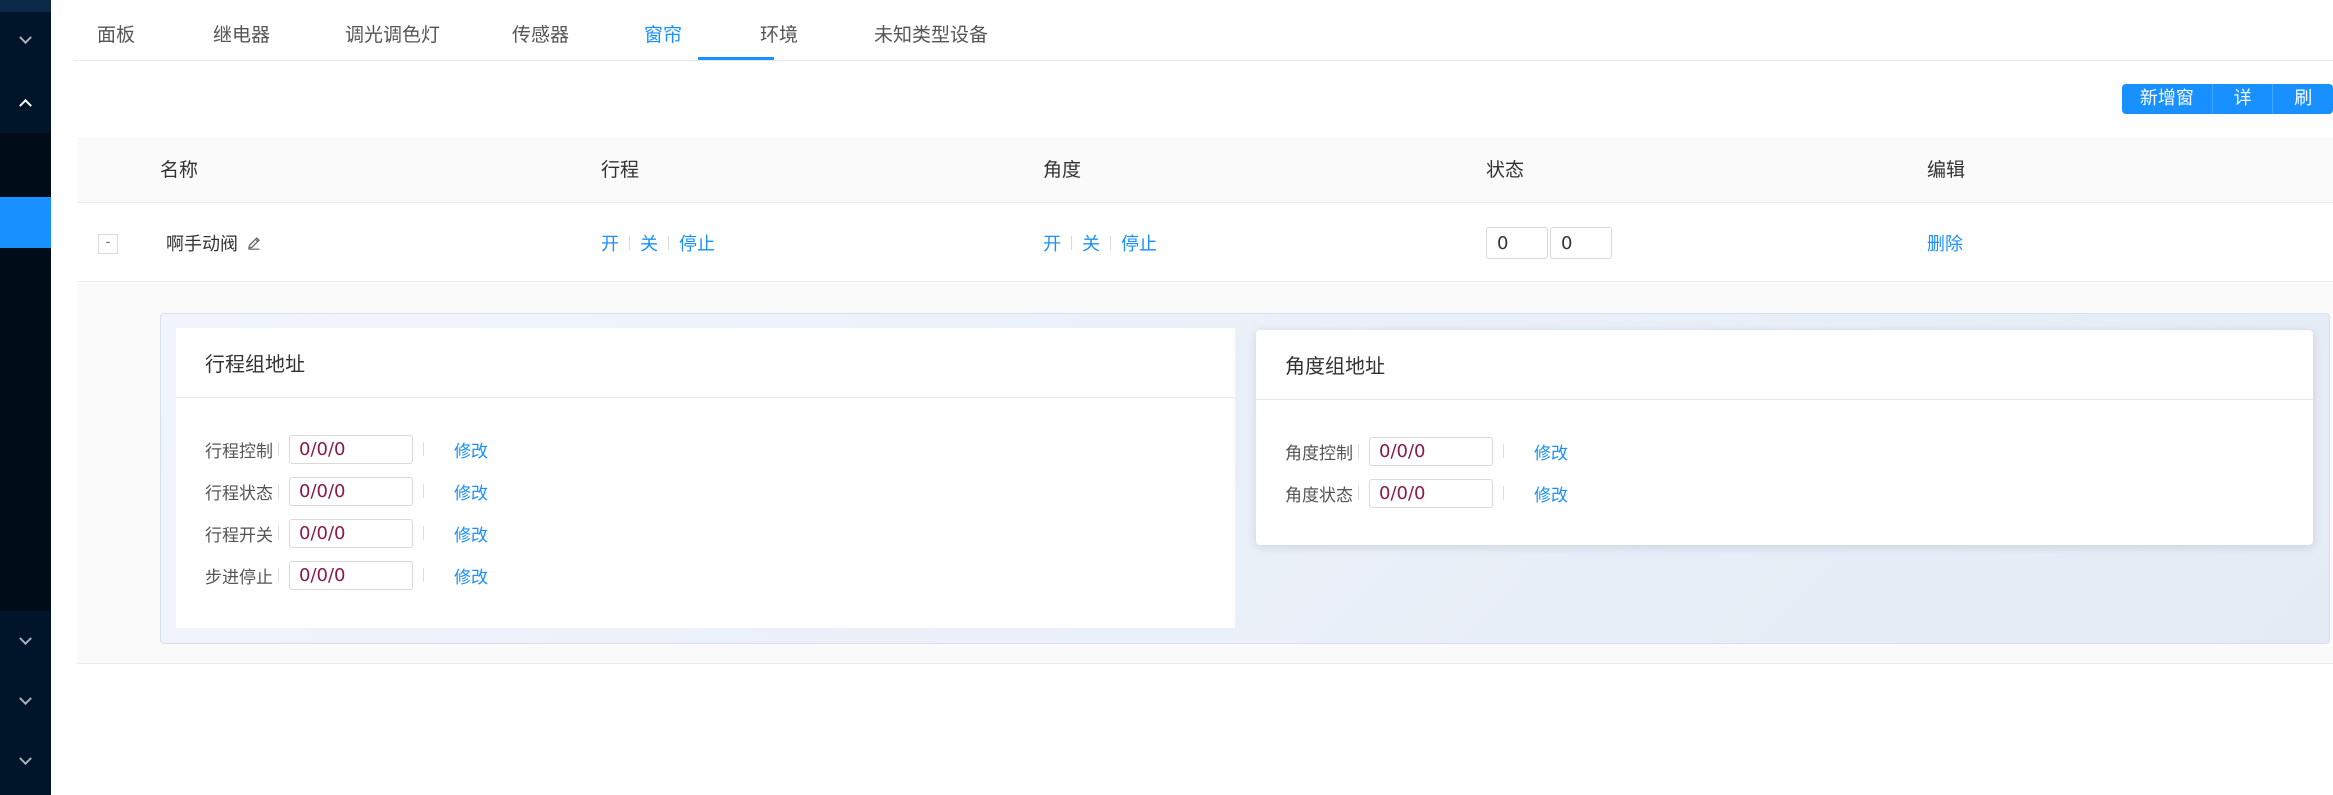 Image resolution: width=2333 pixels, height=795 pixels. I want to click on angle-open-link: 开, so click(1052, 243).